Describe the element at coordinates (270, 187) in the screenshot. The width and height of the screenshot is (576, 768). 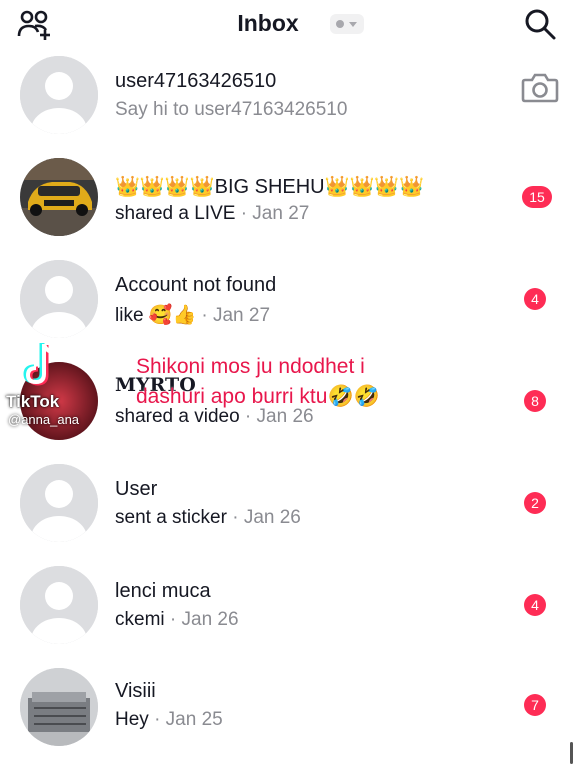
I see `conversation-name: 👑👑👑👑BIG SHEHU👑👑👑👑` at that location.